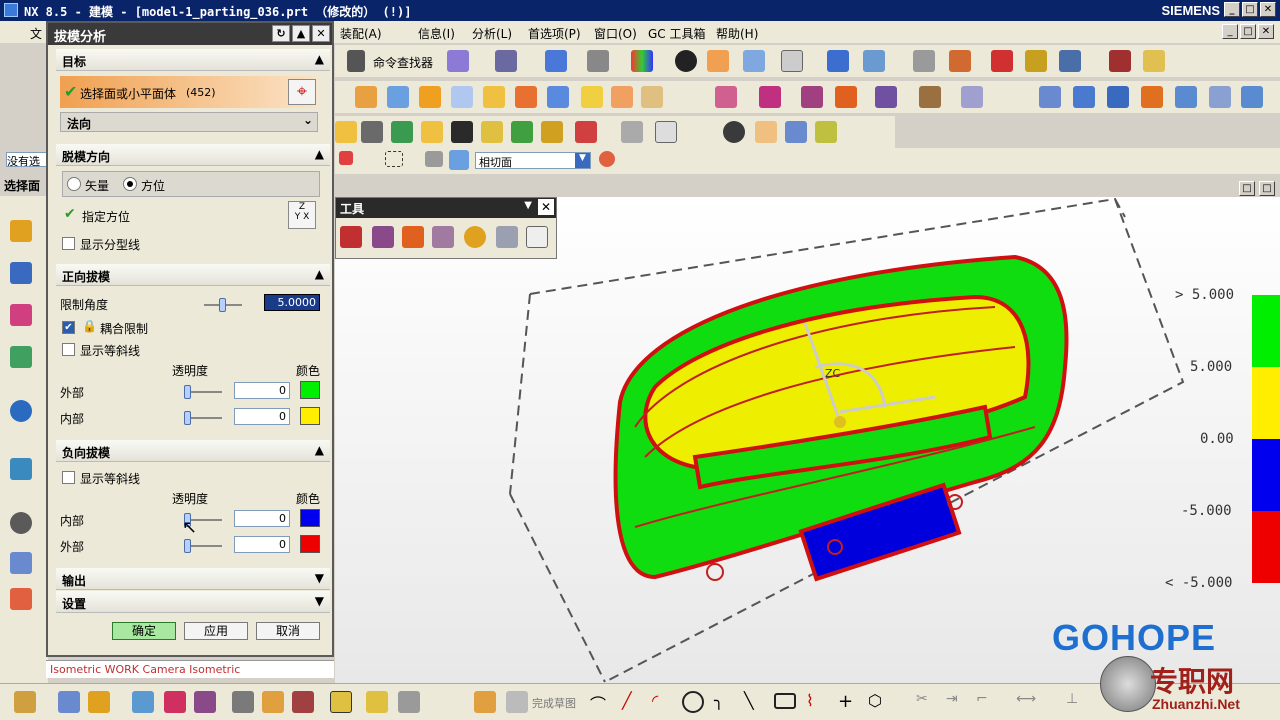 This screenshot has height=720, width=1280. What do you see at coordinates (987, 702) in the screenshot?
I see `corner-icon: ⌐` at bounding box center [987, 702].